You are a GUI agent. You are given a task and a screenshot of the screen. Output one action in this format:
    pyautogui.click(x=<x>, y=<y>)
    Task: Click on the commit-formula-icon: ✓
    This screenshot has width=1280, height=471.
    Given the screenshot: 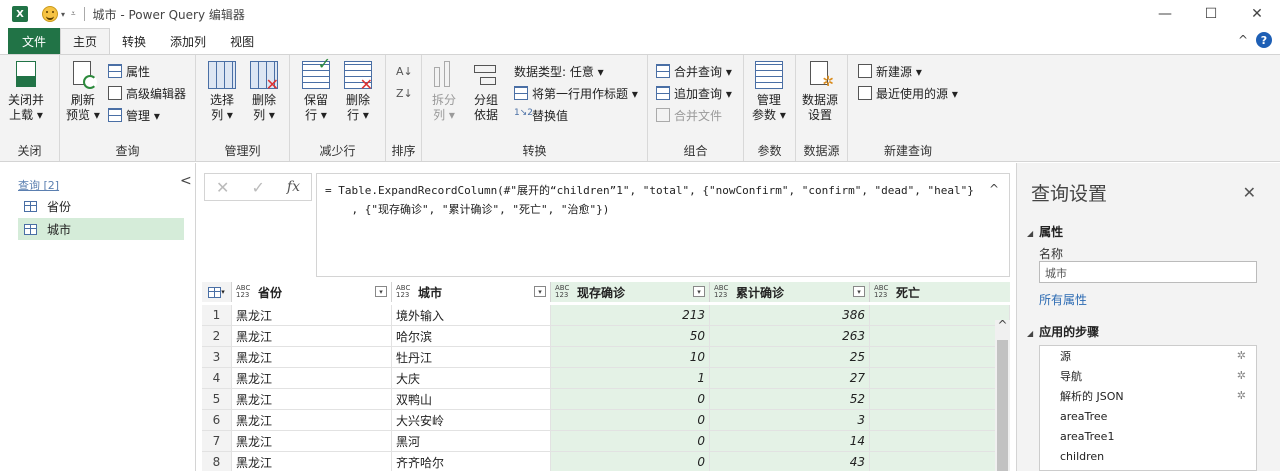 What is the action you would take?
    pyautogui.click(x=257, y=187)
    